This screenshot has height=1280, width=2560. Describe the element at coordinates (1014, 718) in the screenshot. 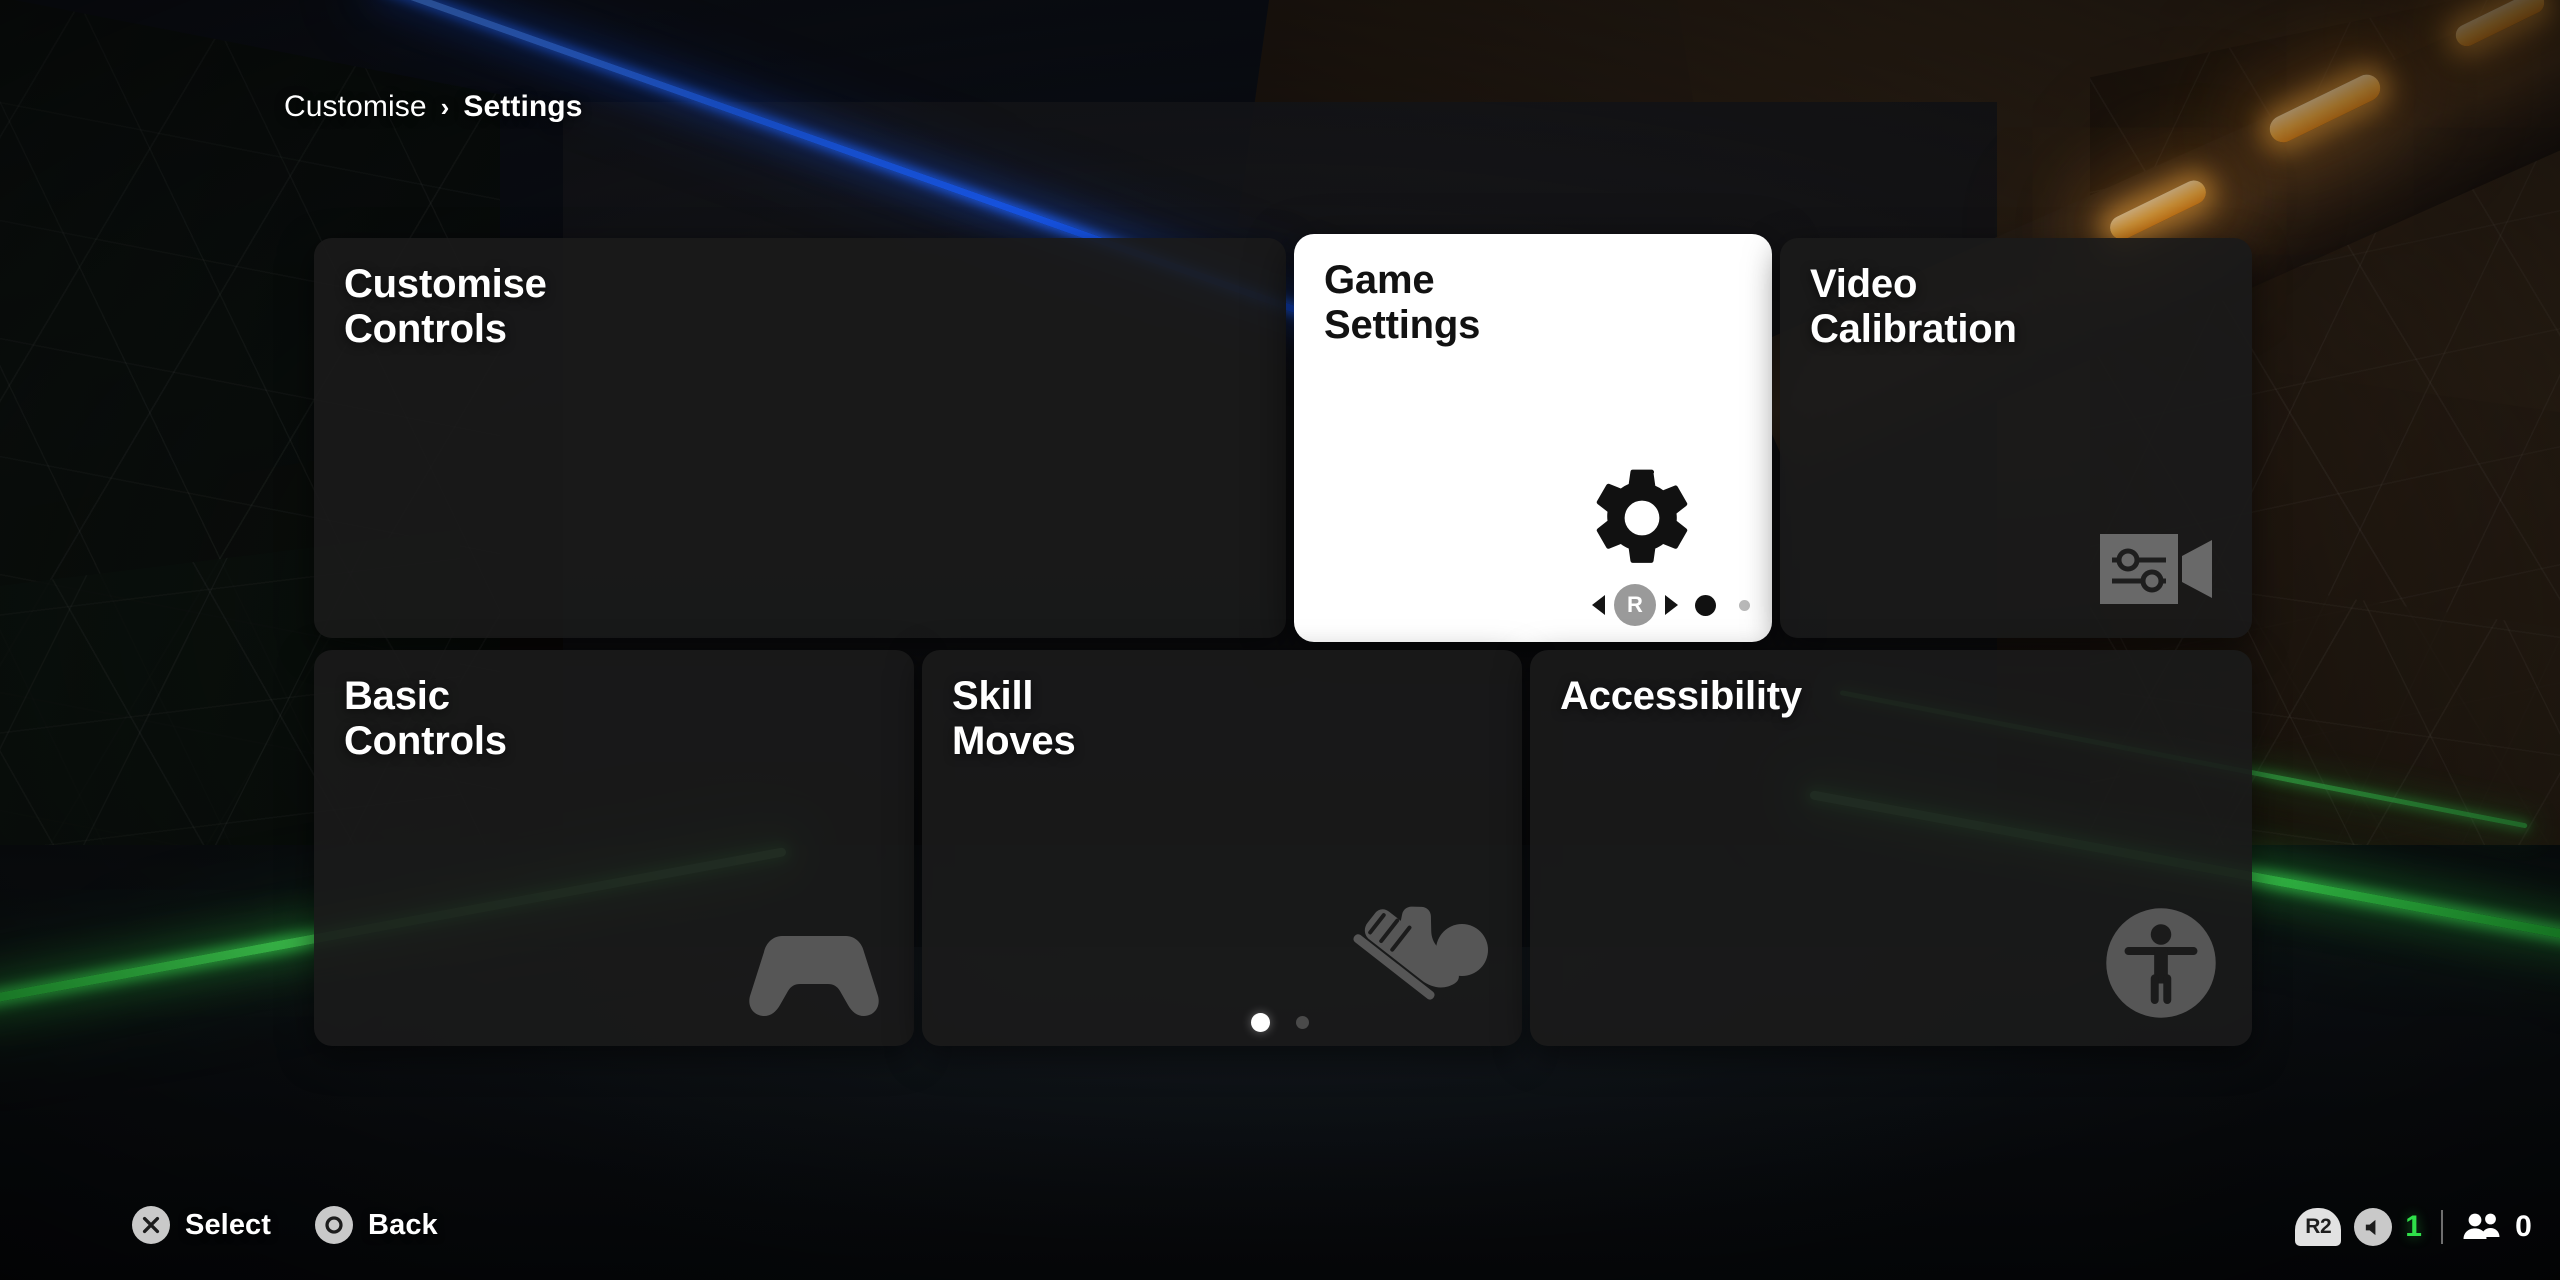

I see `card-title: Skill Moves` at that location.